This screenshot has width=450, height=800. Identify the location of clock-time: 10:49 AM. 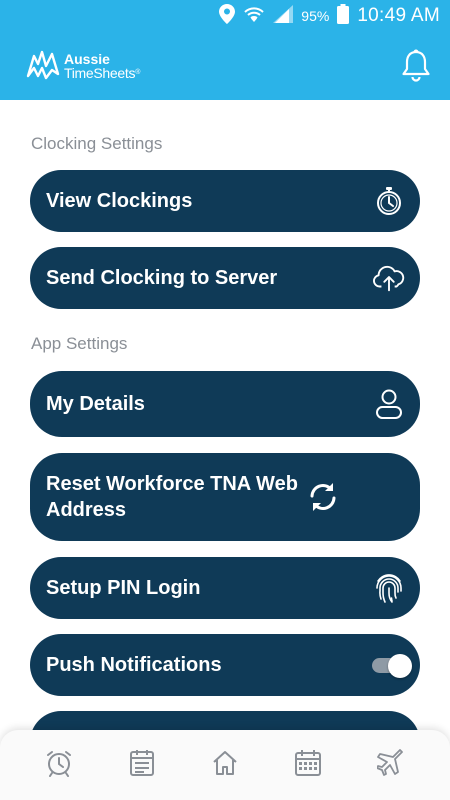
(398, 15).